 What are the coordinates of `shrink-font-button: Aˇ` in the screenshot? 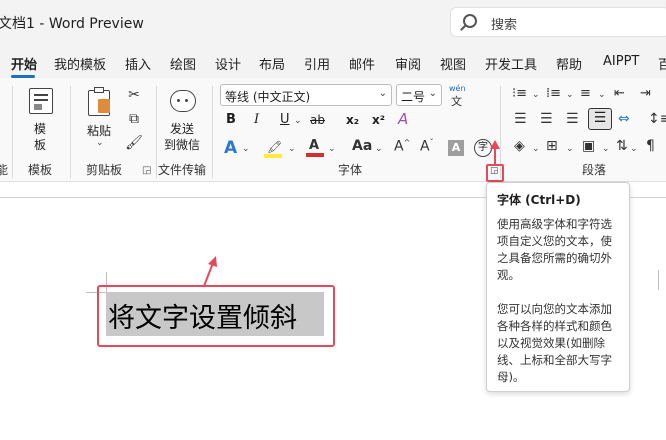 It's located at (427, 146).